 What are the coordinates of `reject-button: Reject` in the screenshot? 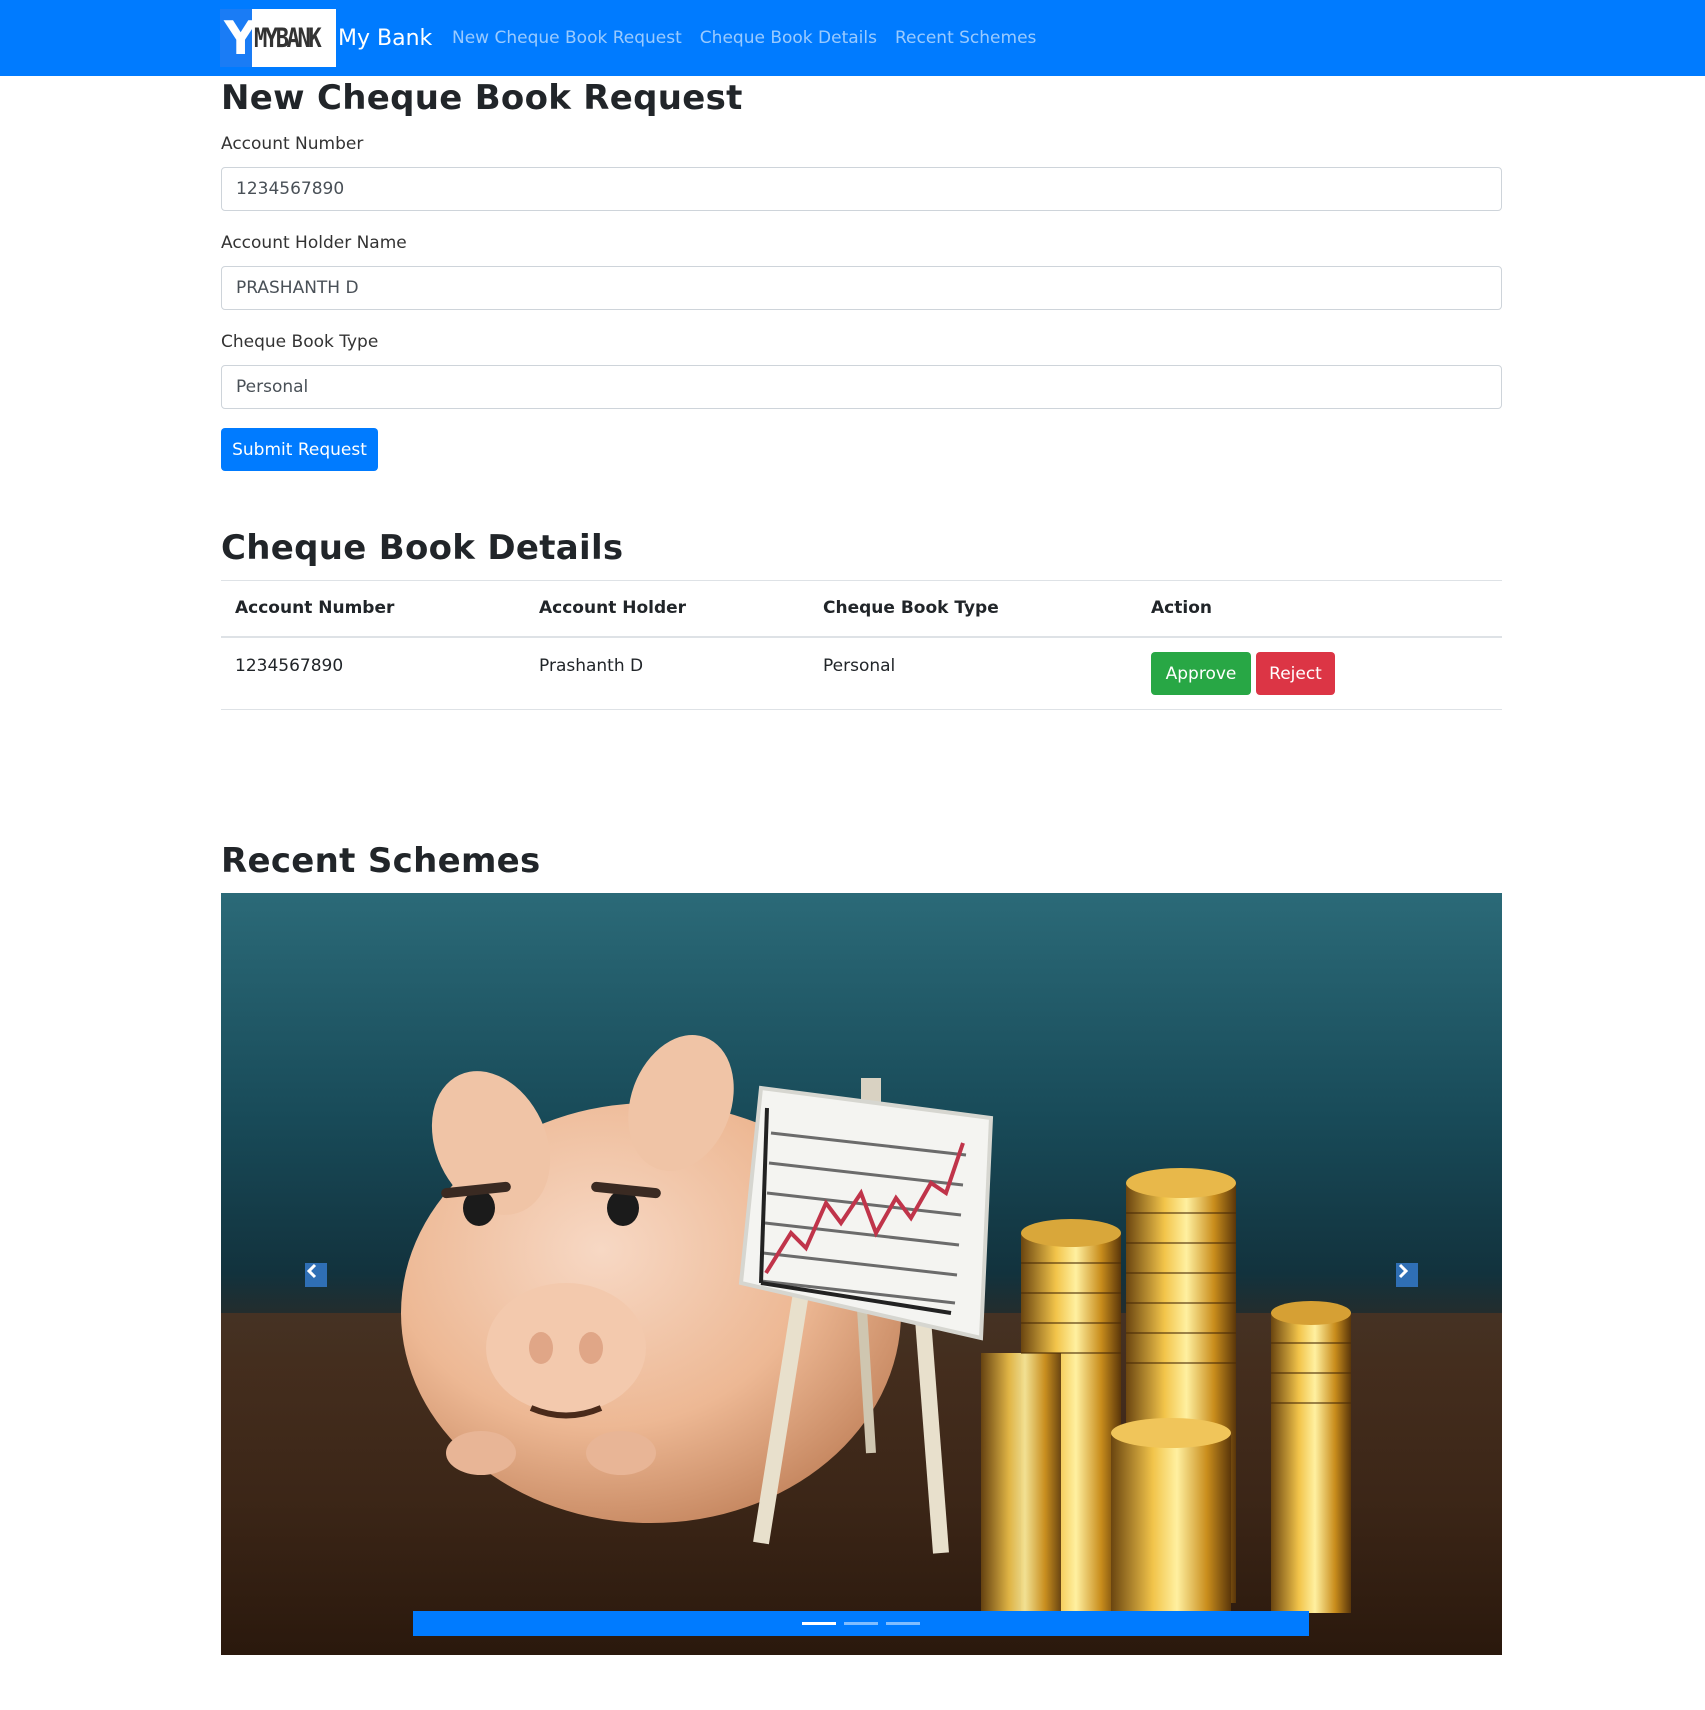 It's located at (1295, 673).